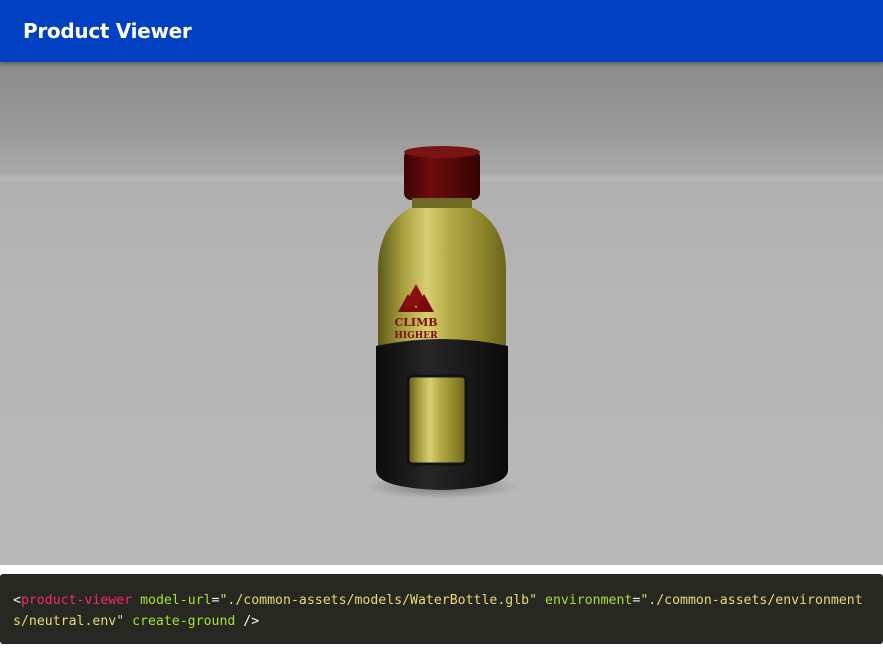 This screenshot has width=883, height=652. Describe the element at coordinates (184, 621) in the screenshot. I see `code-attr-create-ground: create-ground` at that location.